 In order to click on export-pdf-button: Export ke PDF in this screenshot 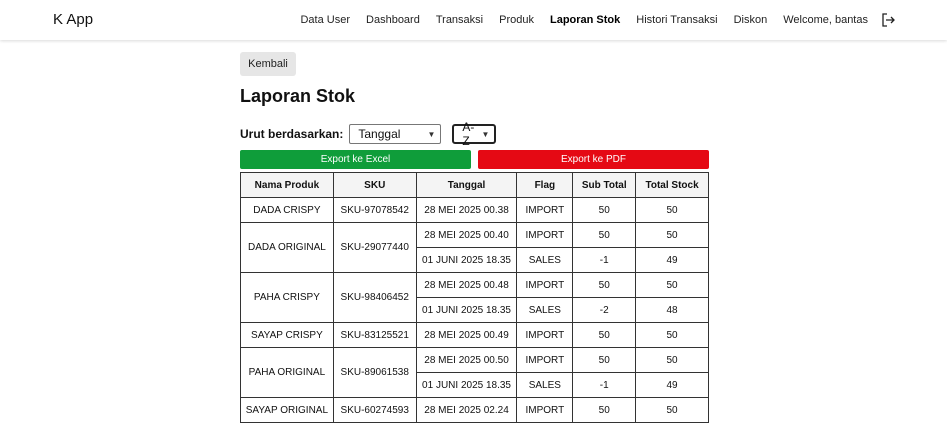, I will do `click(593, 159)`.